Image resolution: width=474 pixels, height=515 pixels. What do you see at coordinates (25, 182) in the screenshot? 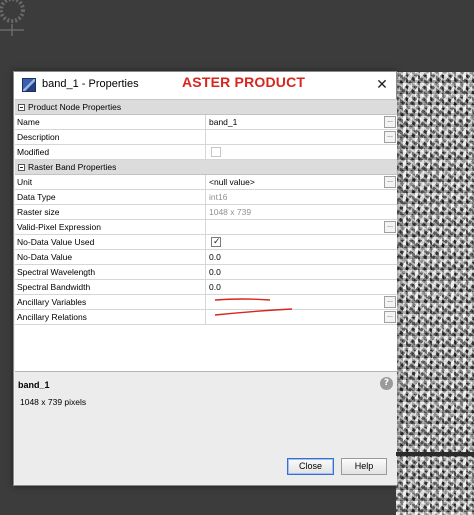
I see `property-name: Unit` at bounding box center [25, 182].